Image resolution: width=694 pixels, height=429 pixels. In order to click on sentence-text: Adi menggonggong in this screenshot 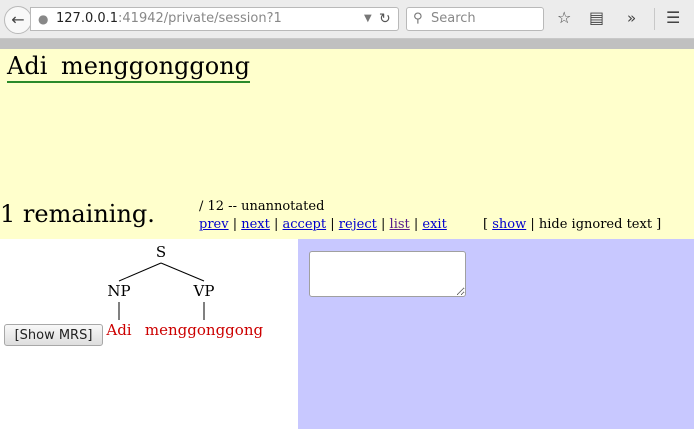, I will do `click(129, 67)`.